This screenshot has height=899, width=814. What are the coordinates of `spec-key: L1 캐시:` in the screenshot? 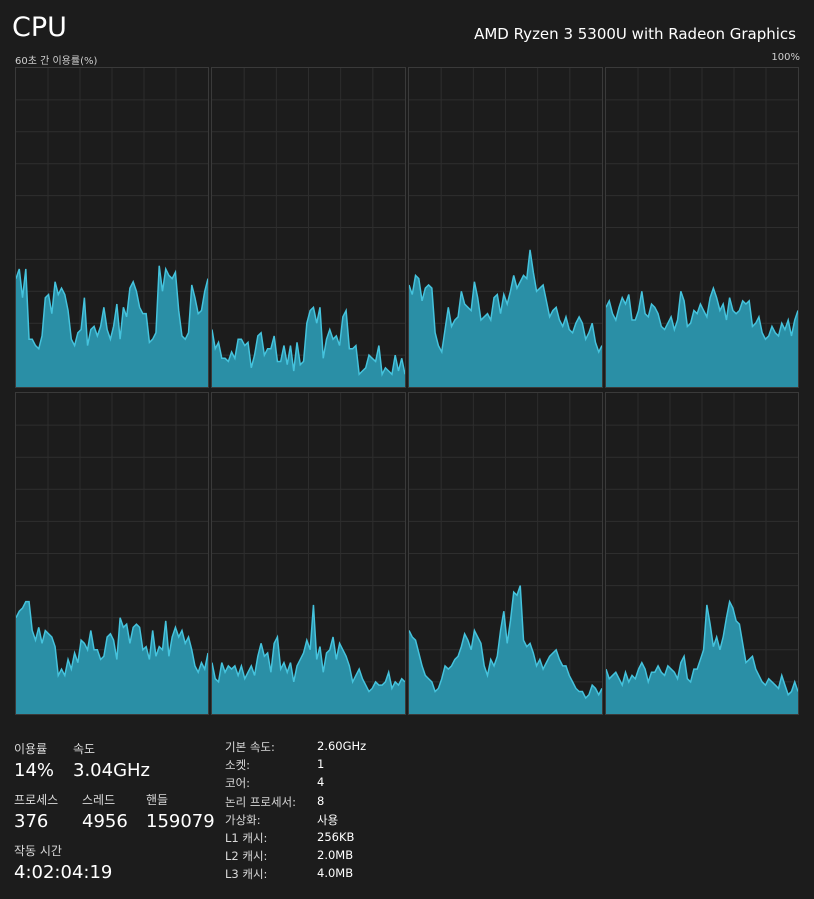 It's located at (246, 838).